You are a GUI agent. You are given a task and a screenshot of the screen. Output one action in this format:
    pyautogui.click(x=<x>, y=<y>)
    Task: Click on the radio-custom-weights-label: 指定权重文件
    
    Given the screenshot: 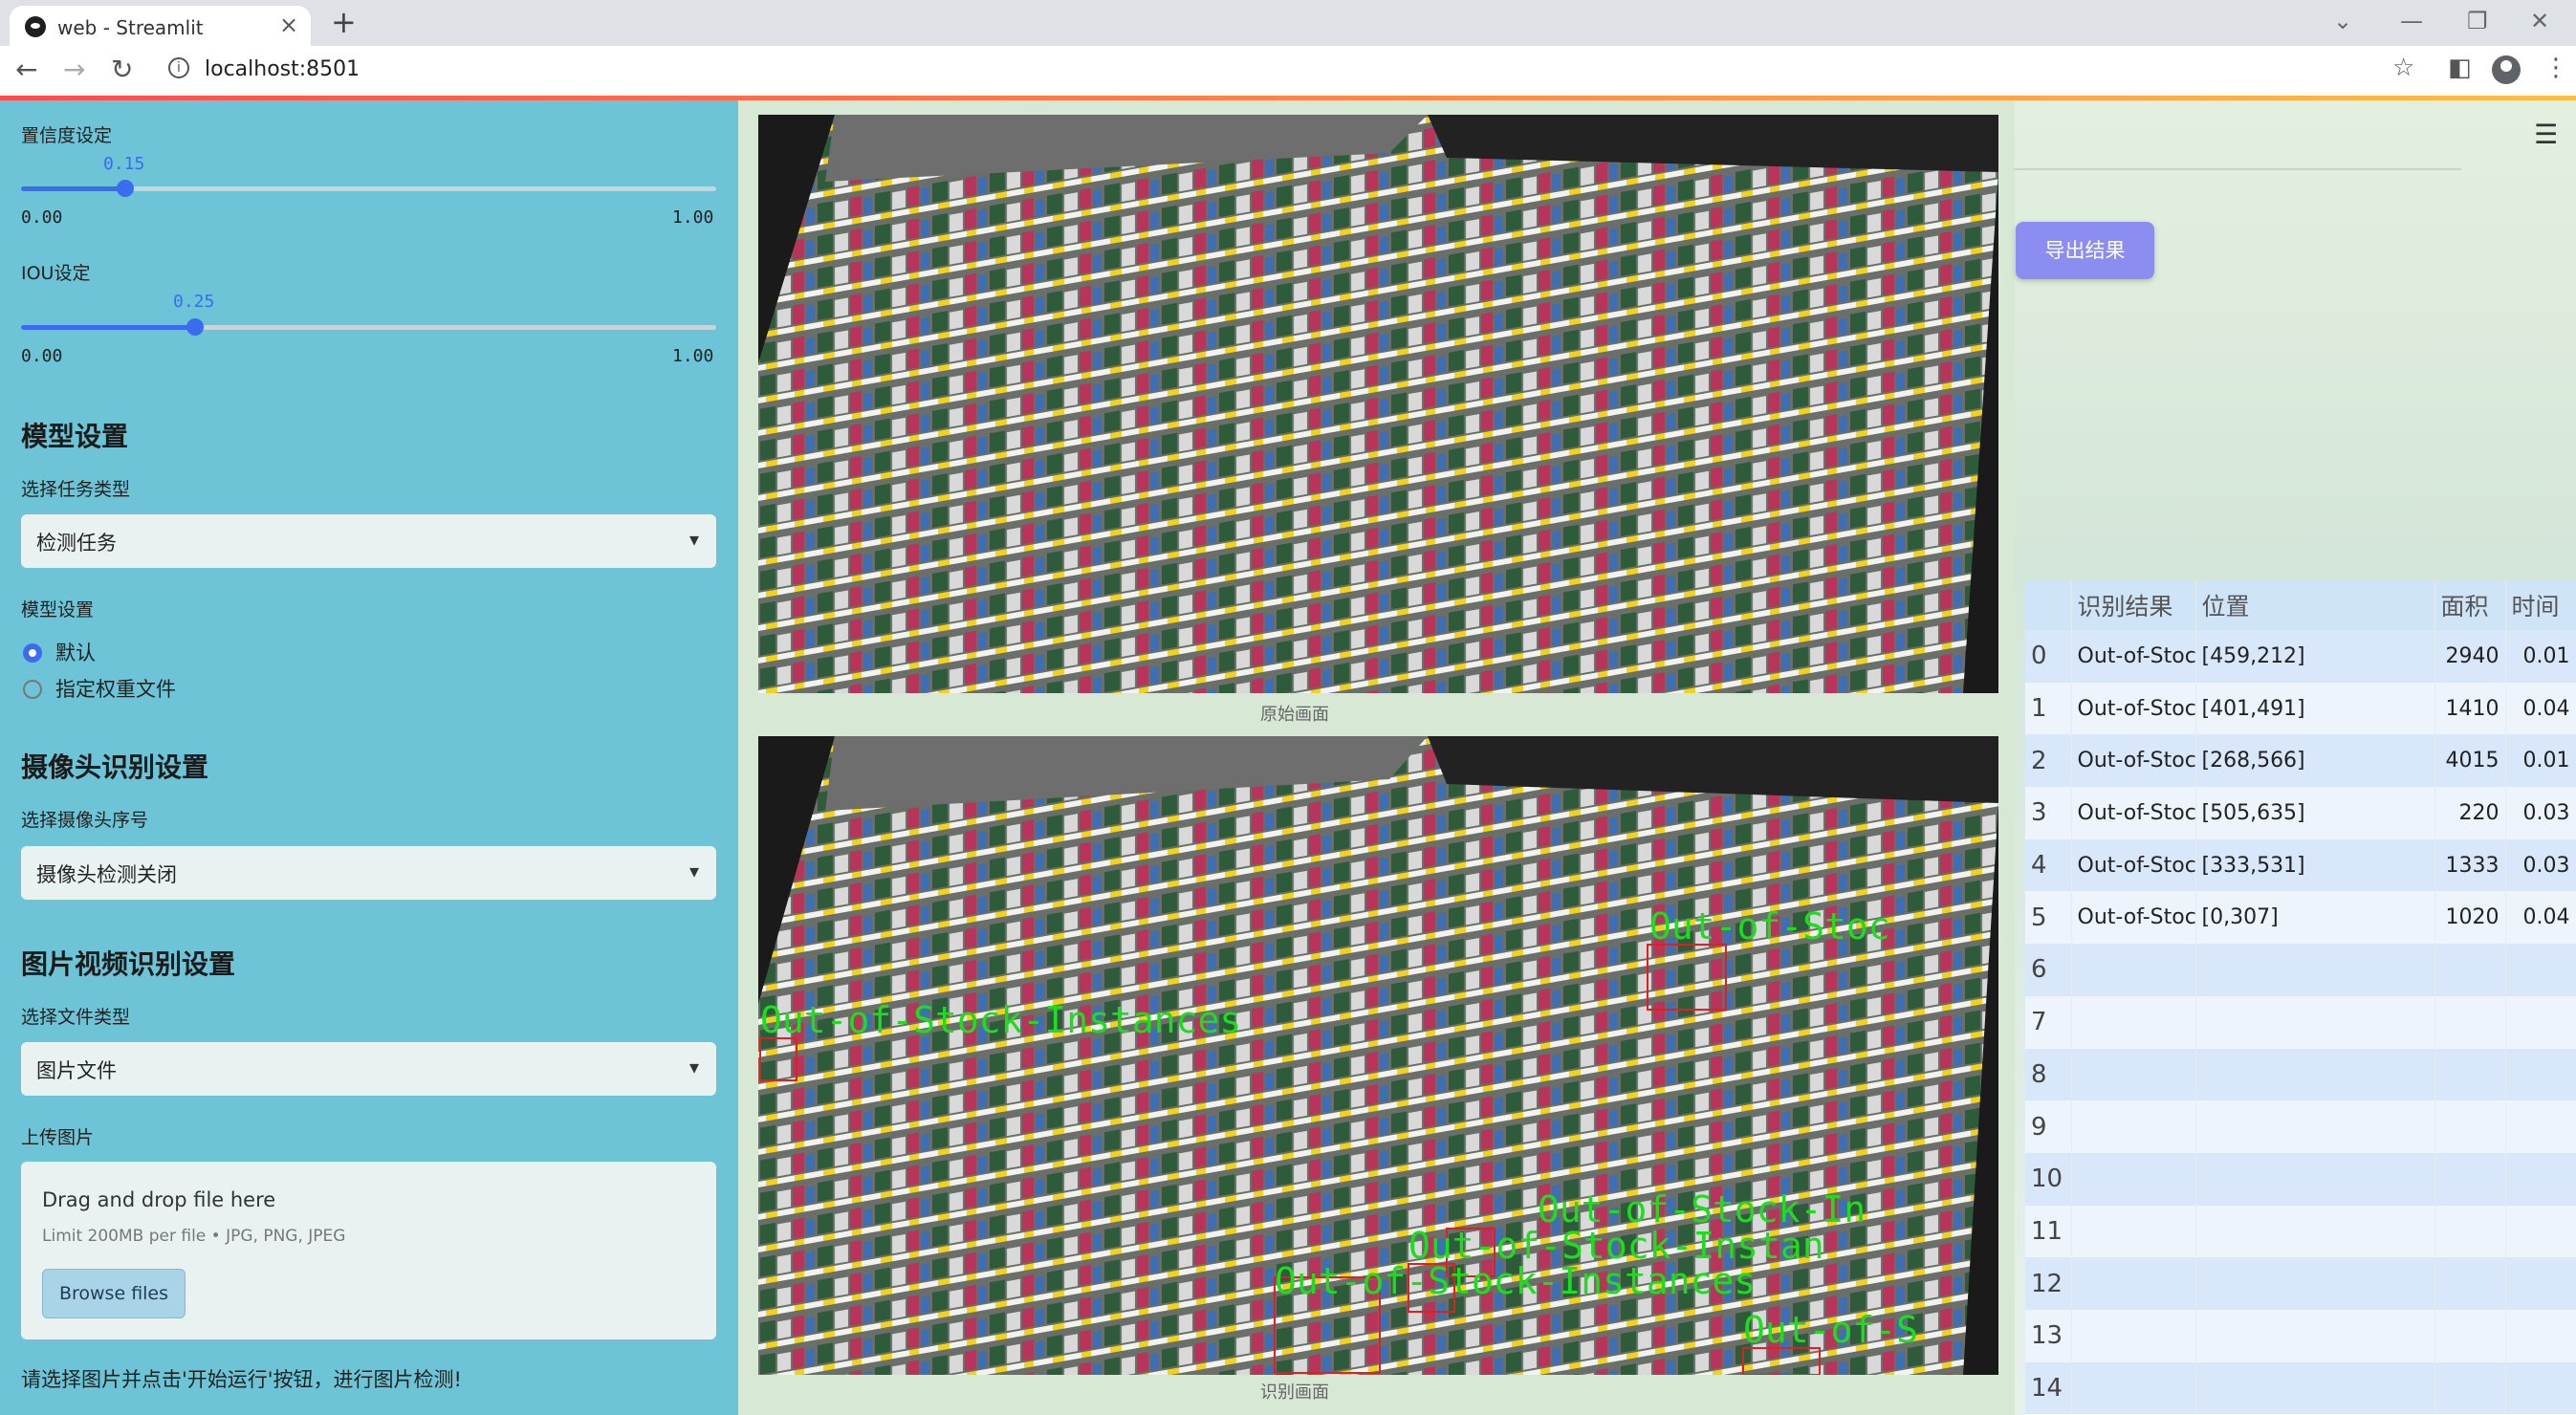 What is the action you would take?
    pyautogui.click(x=115, y=688)
    